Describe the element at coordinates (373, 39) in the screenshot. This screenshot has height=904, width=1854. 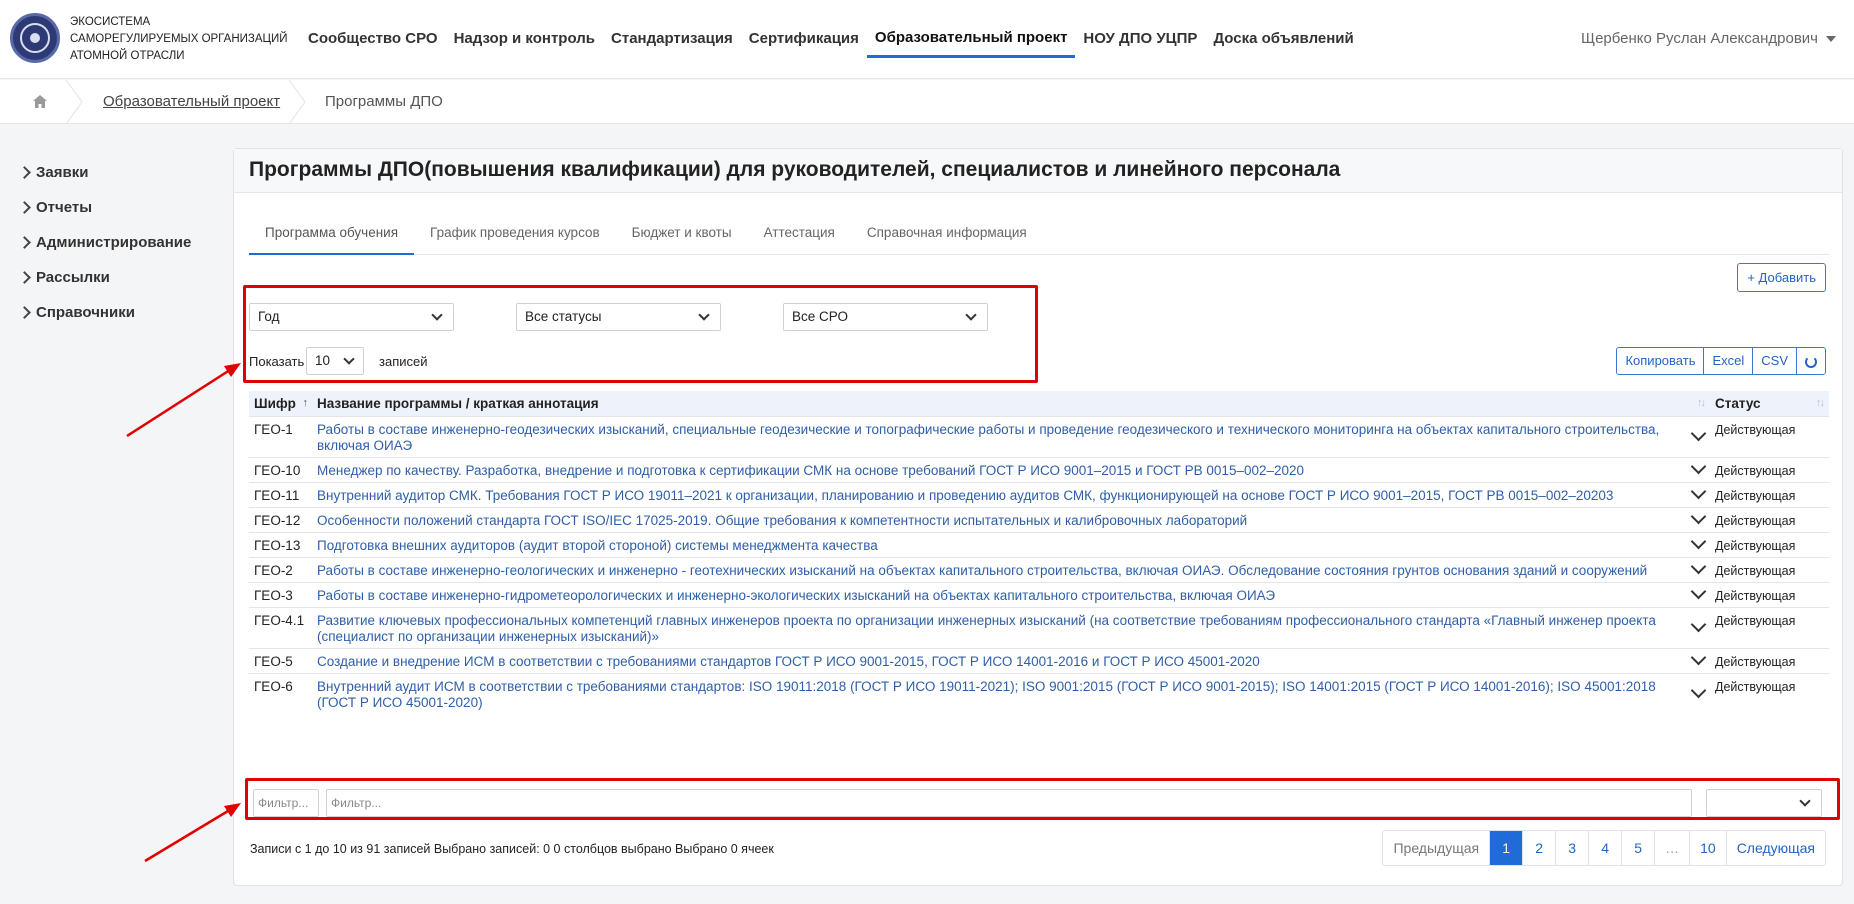
I see `nav-item-community: Сообщество СРО` at that location.